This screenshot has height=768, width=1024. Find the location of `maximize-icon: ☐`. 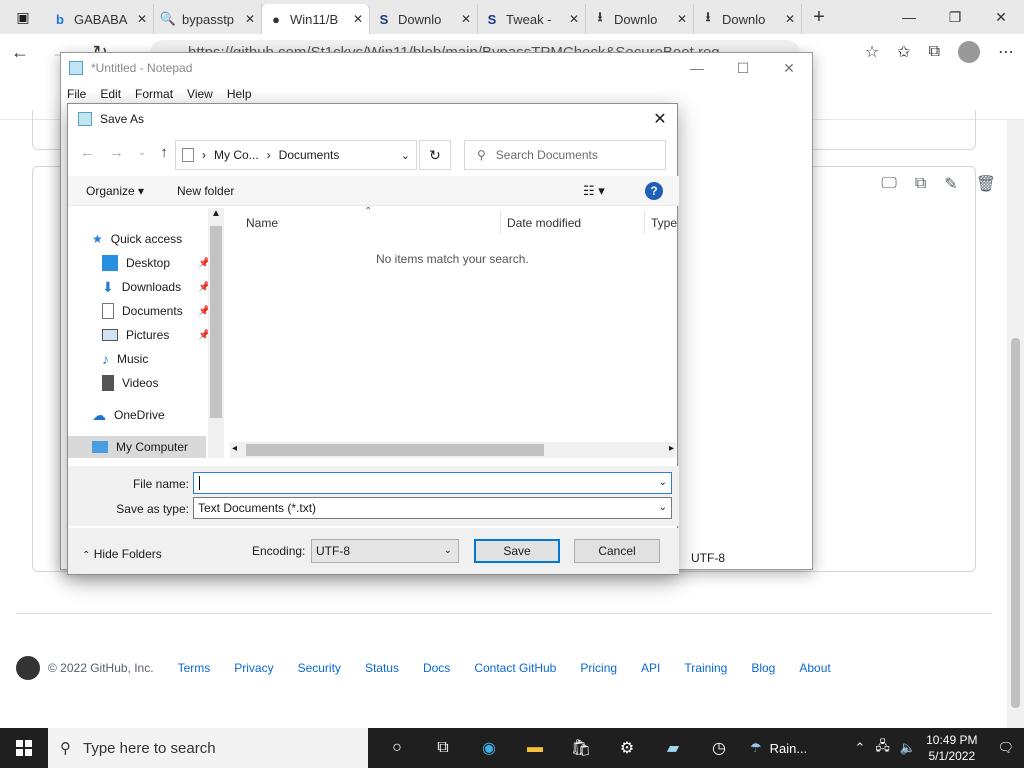

maximize-icon: ☐ is located at coordinates (743, 68).